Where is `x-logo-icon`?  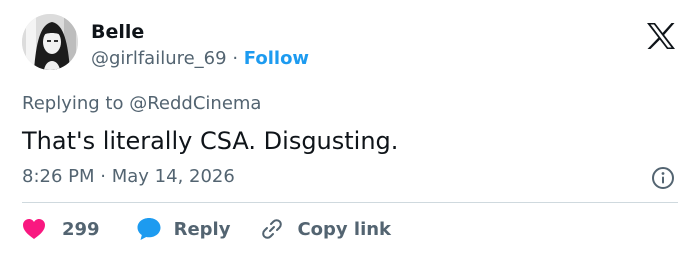 x-logo-icon is located at coordinates (661, 36).